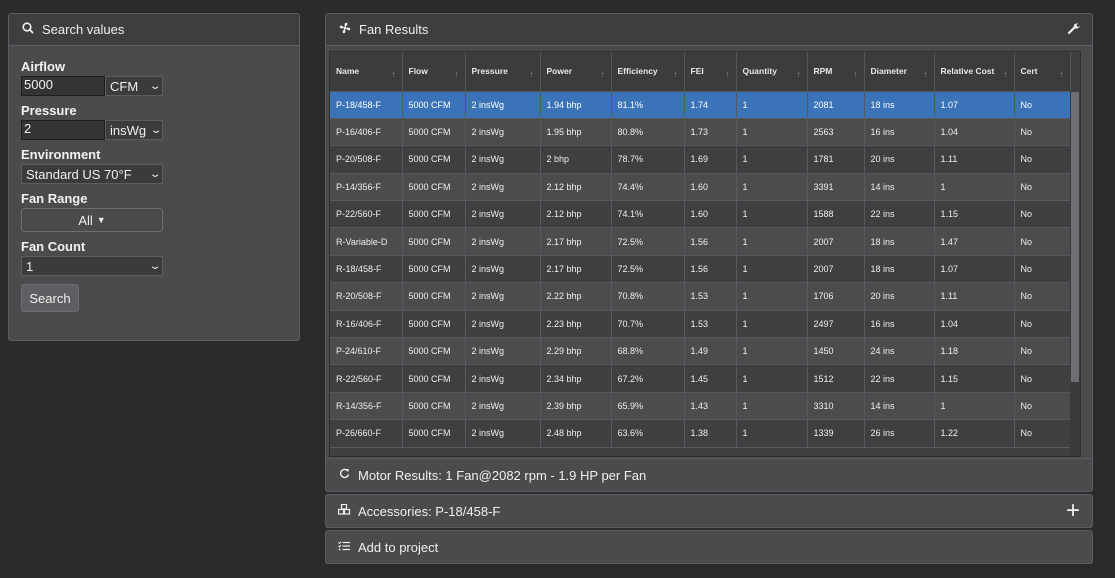  What do you see at coordinates (434, 72) in the screenshot?
I see `column-header: Flow ↑` at bounding box center [434, 72].